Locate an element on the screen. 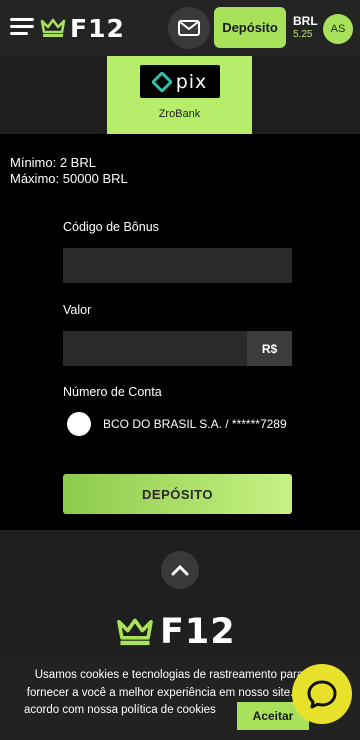  deposit-limits: Mínimo: 2 BRL Máximo: 50000 BRL is located at coordinates (69, 171).